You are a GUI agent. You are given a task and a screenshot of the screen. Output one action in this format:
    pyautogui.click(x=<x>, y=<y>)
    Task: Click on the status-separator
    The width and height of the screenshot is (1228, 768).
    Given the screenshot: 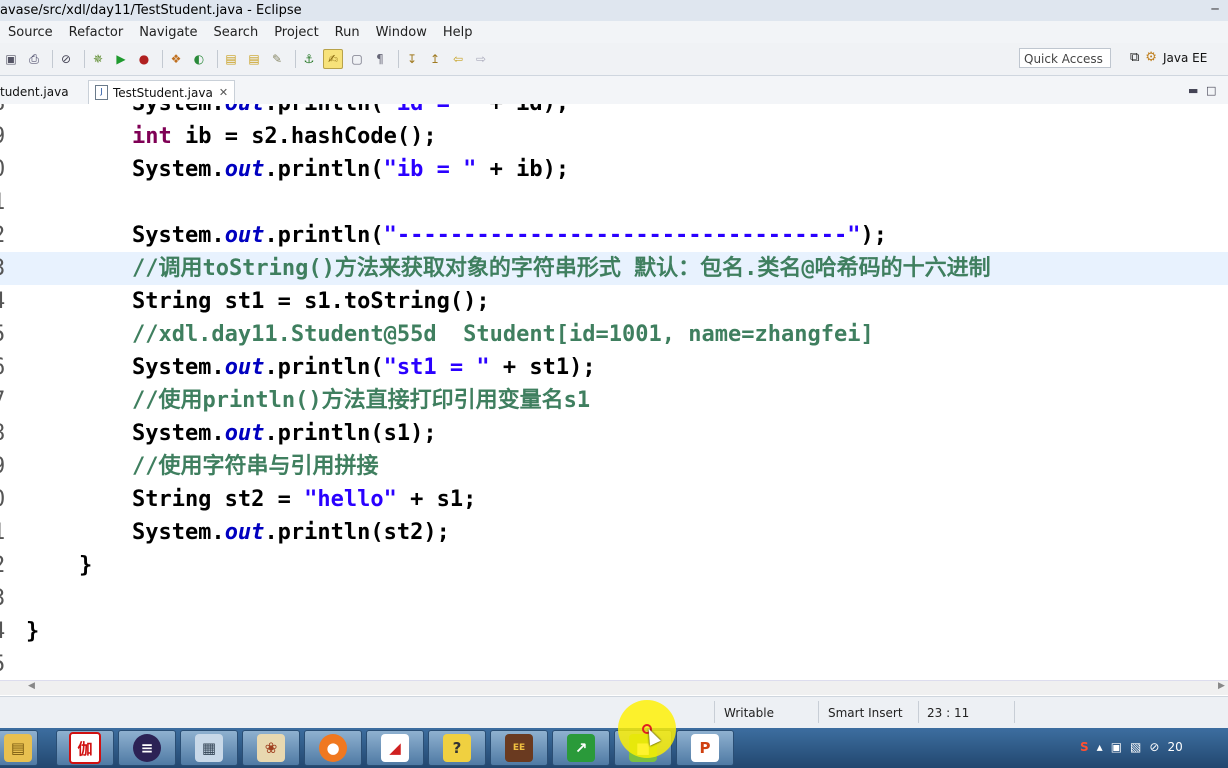 What is the action you would take?
    pyautogui.click(x=714, y=712)
    